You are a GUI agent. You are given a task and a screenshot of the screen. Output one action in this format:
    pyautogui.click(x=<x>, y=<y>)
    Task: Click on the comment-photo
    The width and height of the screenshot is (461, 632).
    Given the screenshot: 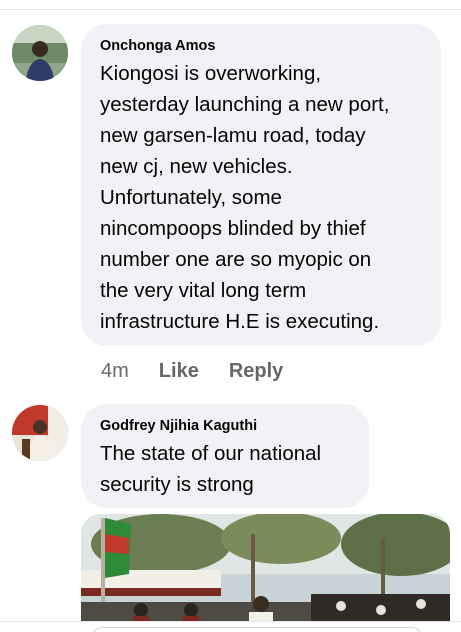 What is the action you would take?
    pyautogui.click(x=265, y=573)
    